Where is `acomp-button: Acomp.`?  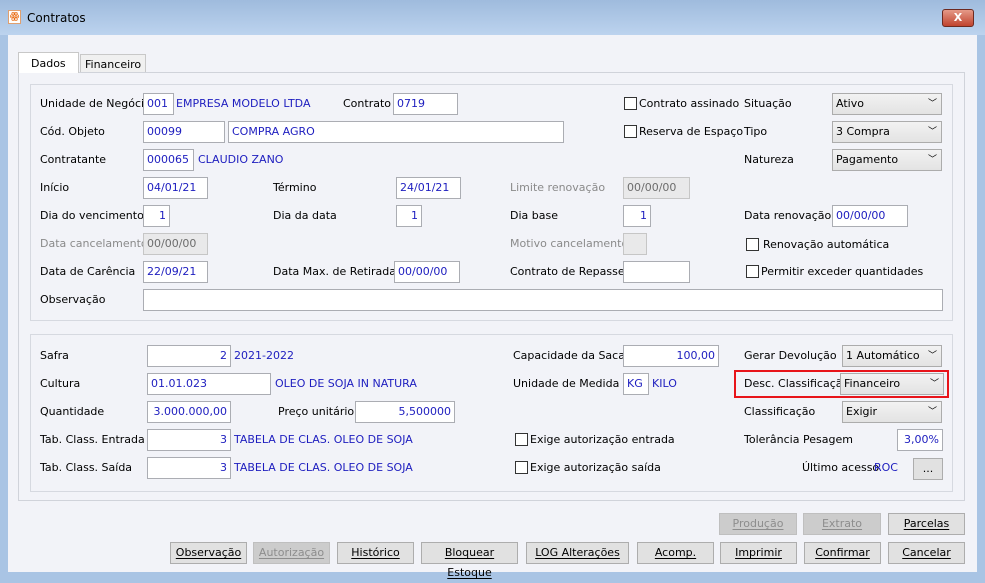
acomp-button: Acomp. is located at coordinates (675, 553).